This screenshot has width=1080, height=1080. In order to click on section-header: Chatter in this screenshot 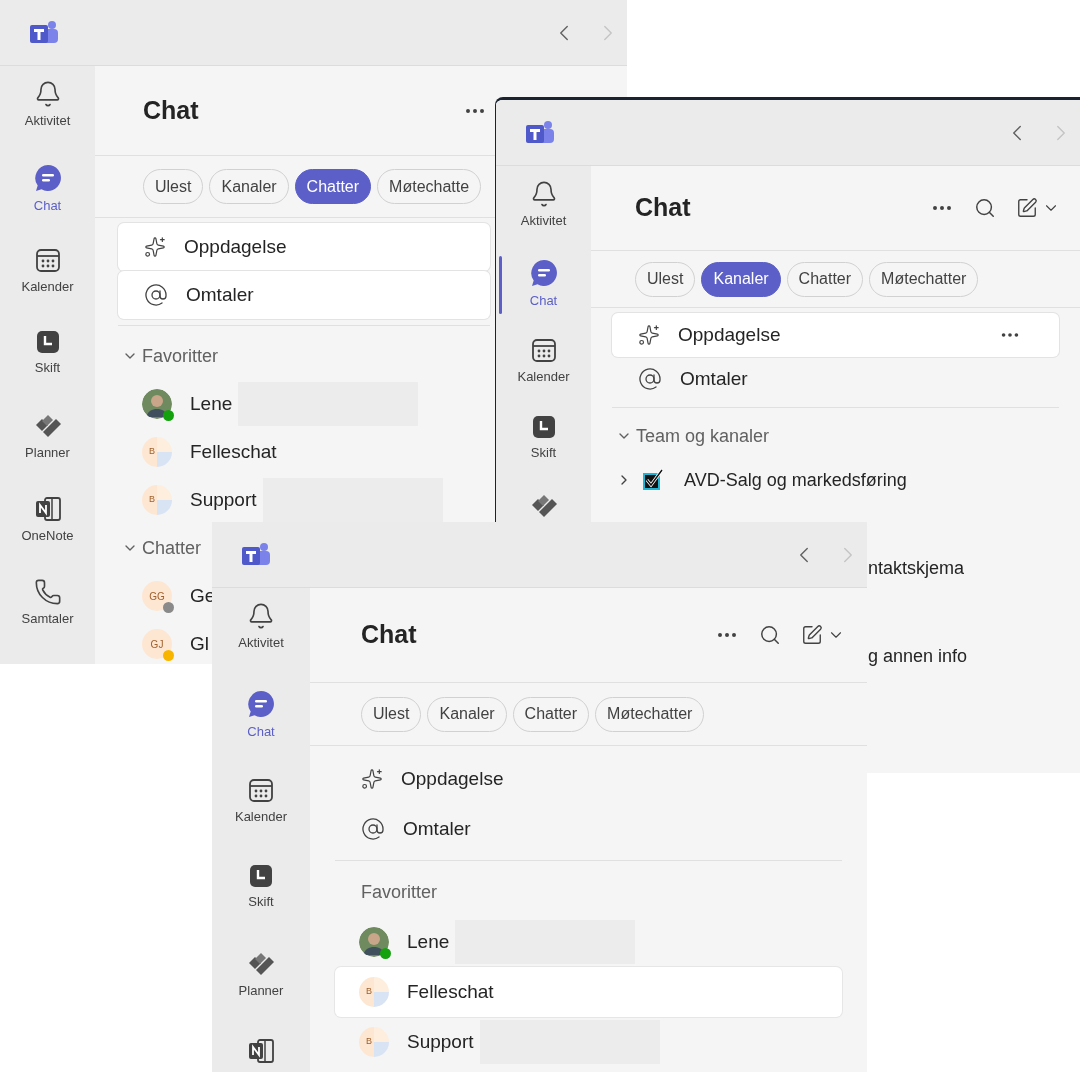, I will do `click(160, 548)`.